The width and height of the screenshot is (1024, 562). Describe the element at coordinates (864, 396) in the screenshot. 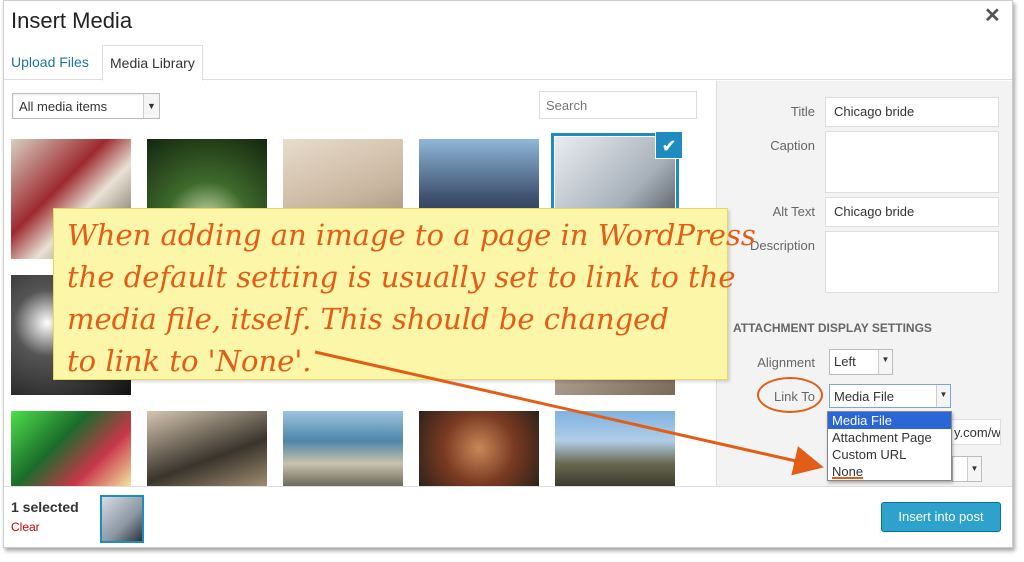

I see `link-to-value: Media File` at that location.